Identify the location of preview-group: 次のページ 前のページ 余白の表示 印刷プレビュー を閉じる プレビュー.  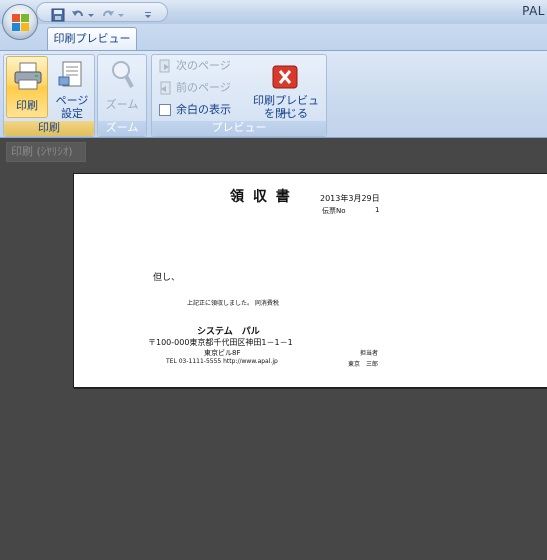
(239, 95).